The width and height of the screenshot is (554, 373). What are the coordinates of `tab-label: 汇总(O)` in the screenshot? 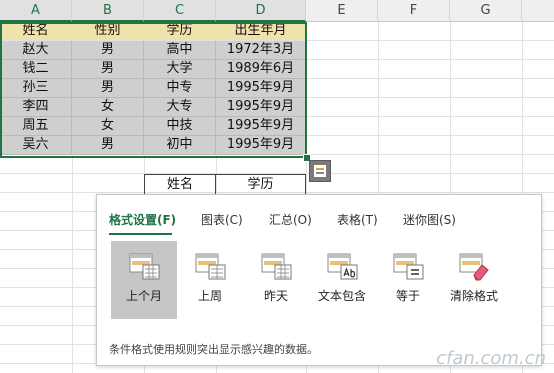 It's located at (290, 220).